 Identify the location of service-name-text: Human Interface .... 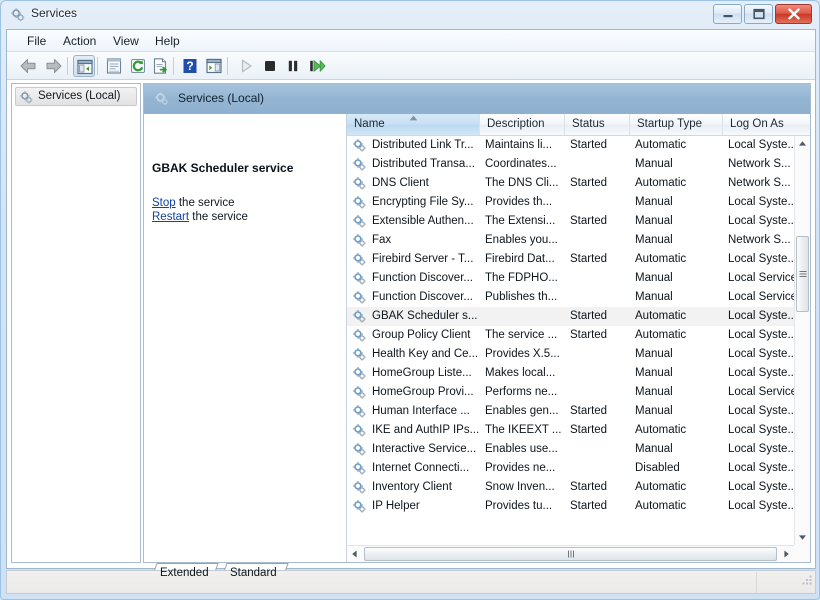
(421, 411).